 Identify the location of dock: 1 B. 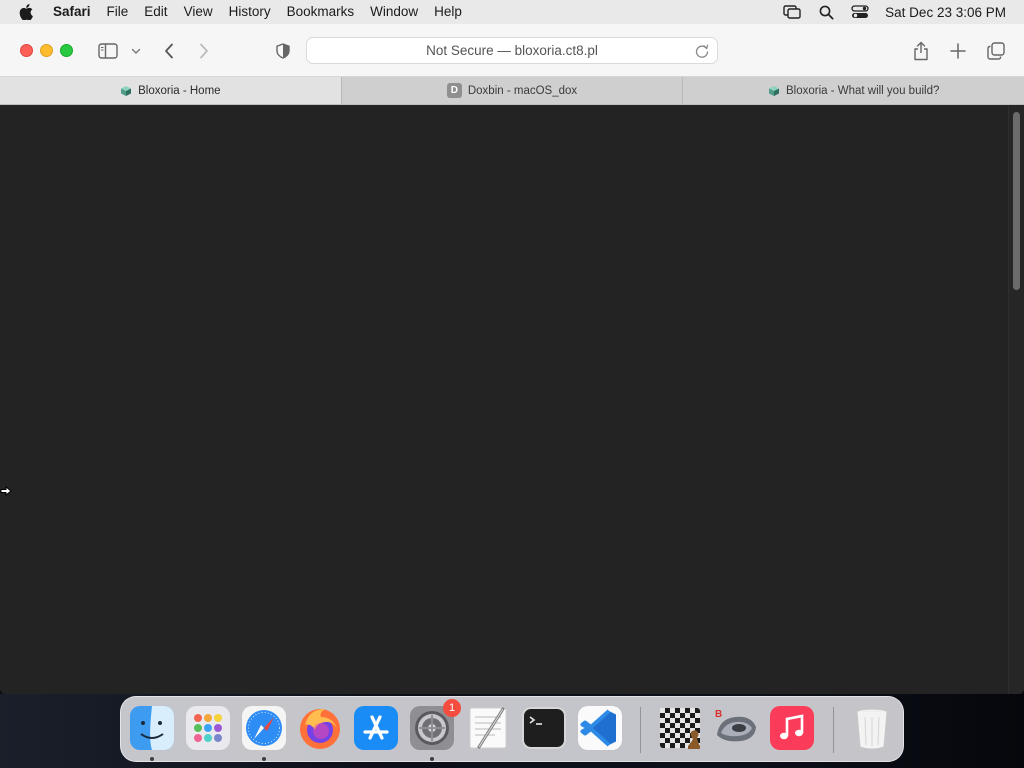
(512, 729).